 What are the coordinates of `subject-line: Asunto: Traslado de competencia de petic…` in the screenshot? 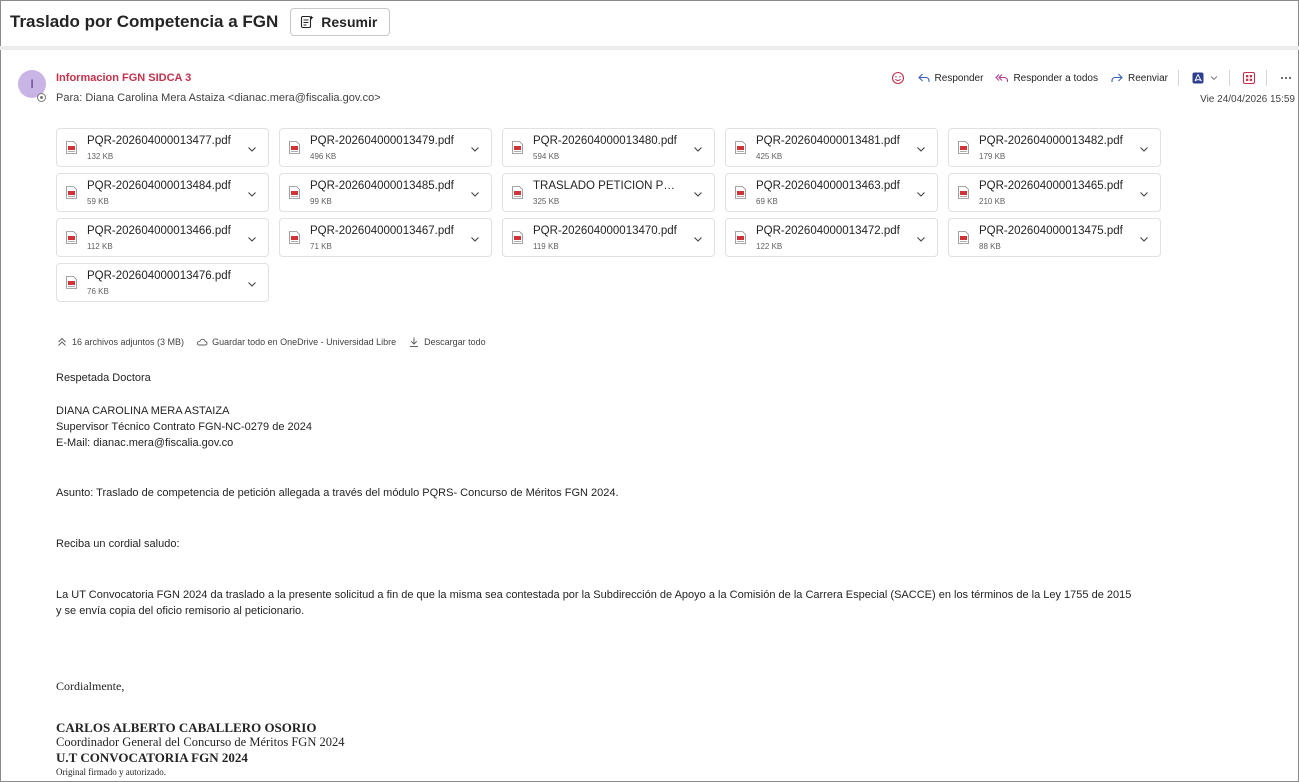 It's located at (337, 493).